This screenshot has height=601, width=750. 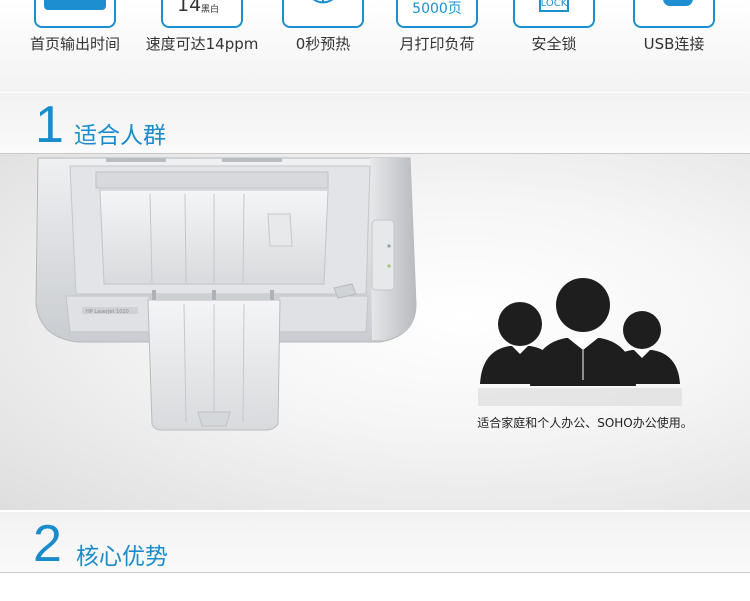 What do you see at coordinates (75, 14) in the screenshot?
I see `clock-banner-icon` at bounding box center [75, 14].